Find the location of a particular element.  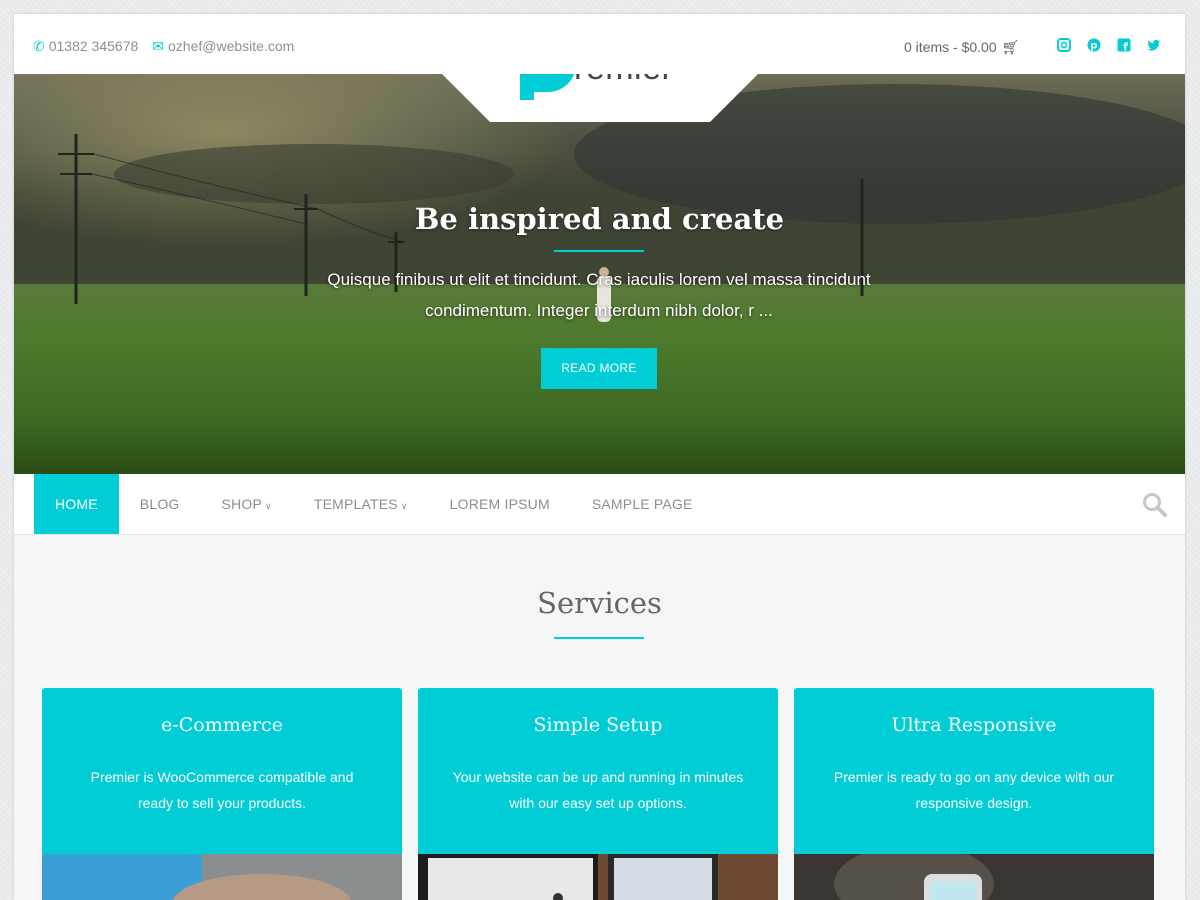

shopping-cart-icon: 🛒︎ is located at coordinates (1010, 47).